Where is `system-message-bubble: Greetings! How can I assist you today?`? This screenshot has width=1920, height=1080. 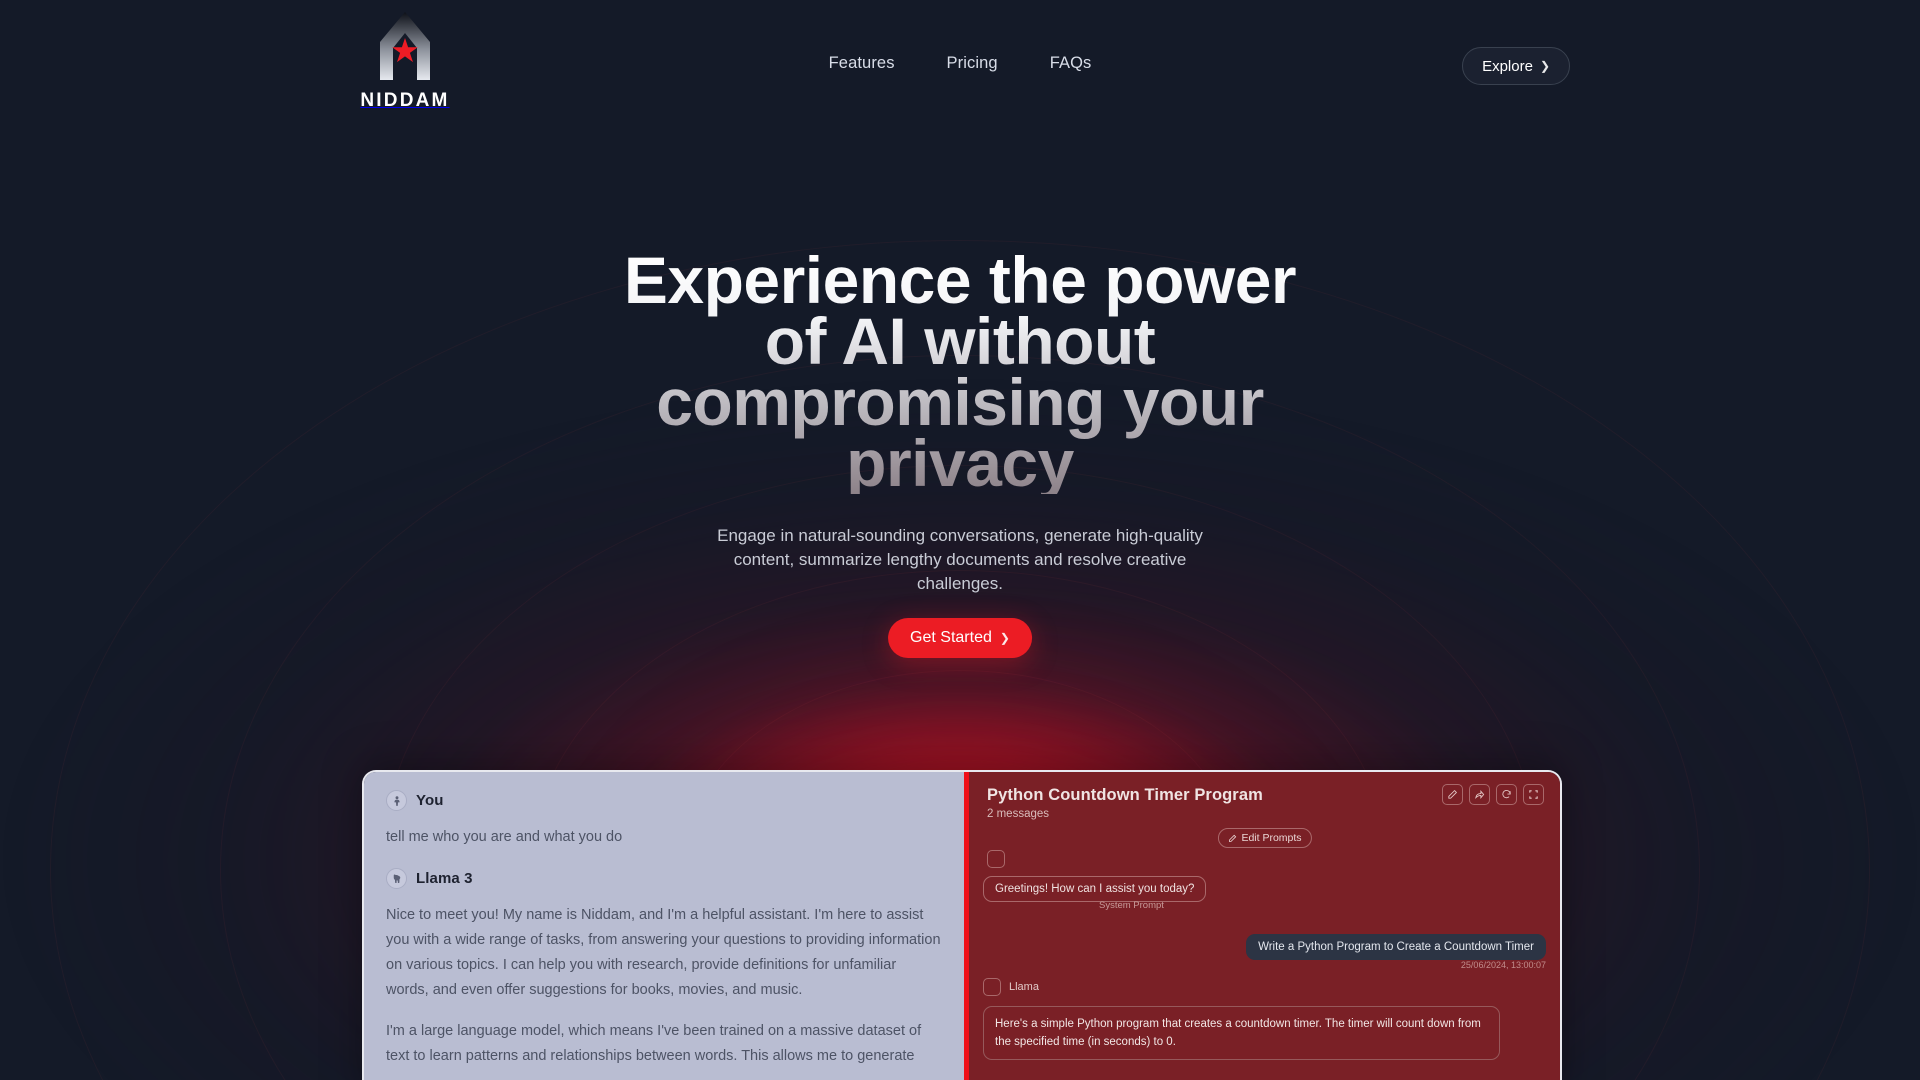
system-message-bubble: Greetings! How can I assist you today? is located at coordinates (1095, 889).